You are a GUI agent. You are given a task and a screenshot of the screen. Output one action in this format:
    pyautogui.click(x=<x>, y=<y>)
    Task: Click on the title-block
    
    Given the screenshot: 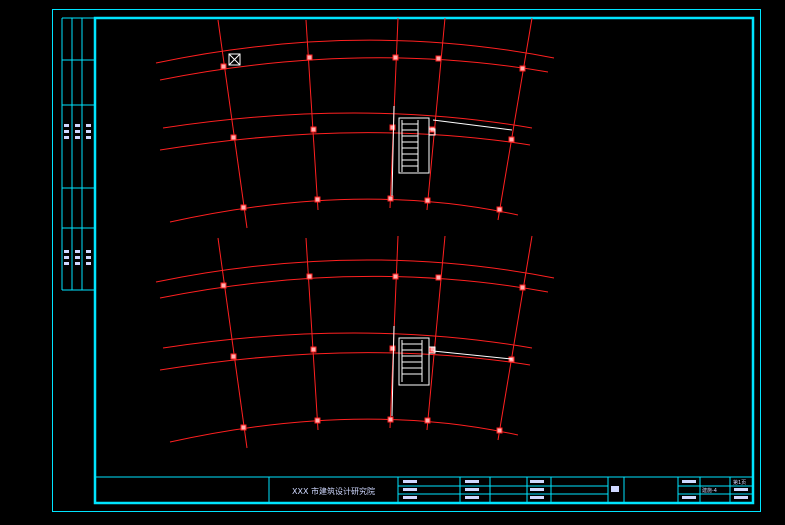 What is the action you would take?
    pyautogui.click(x=424, y=490)
    